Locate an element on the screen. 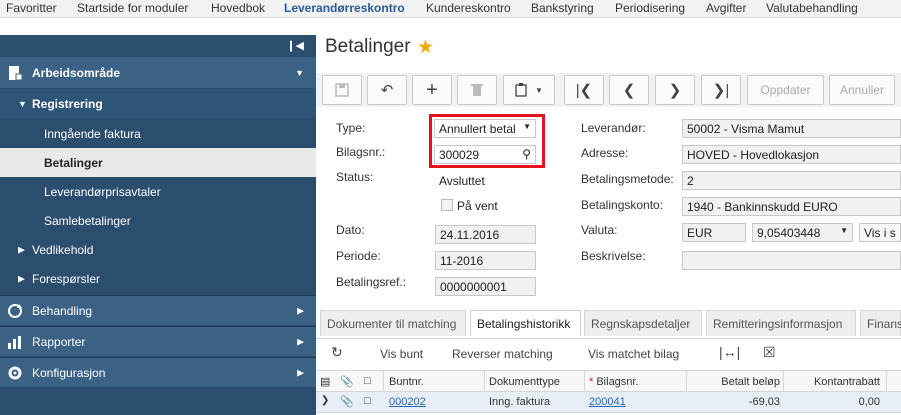  clipboard-icon is located at coordinates (521, 90).